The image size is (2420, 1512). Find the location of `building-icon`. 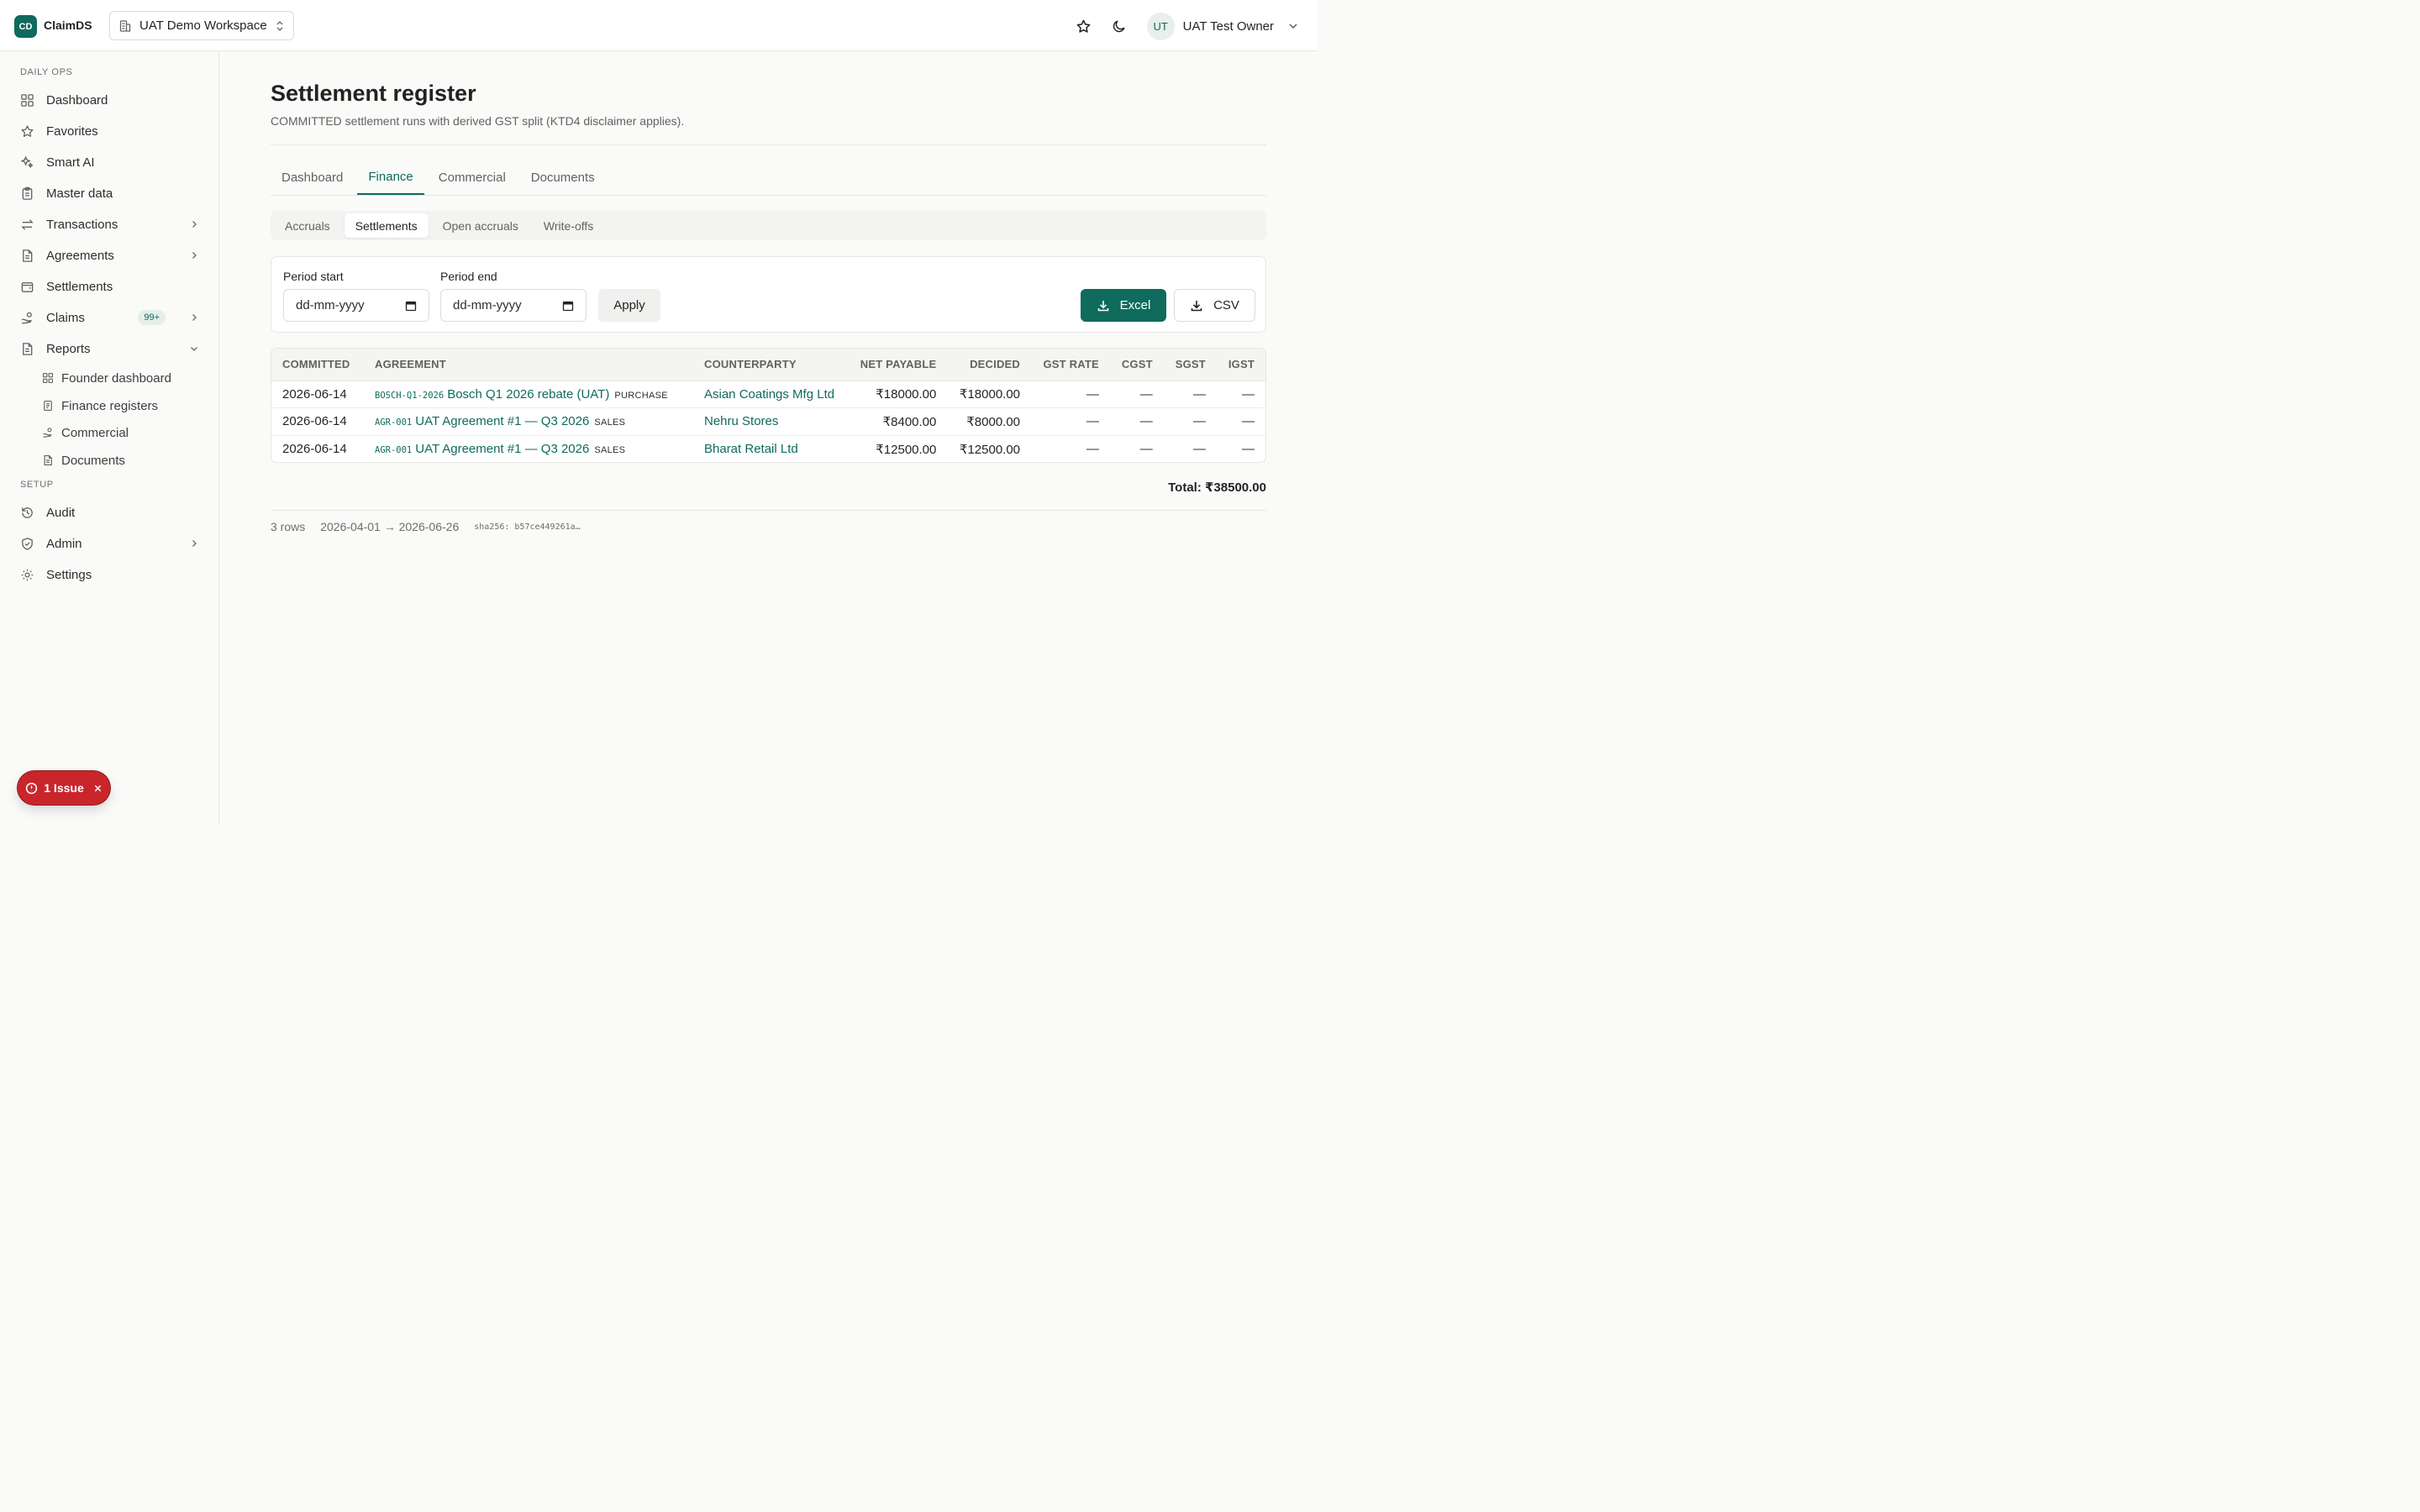

building-icon is located at coordinates (125, 26).